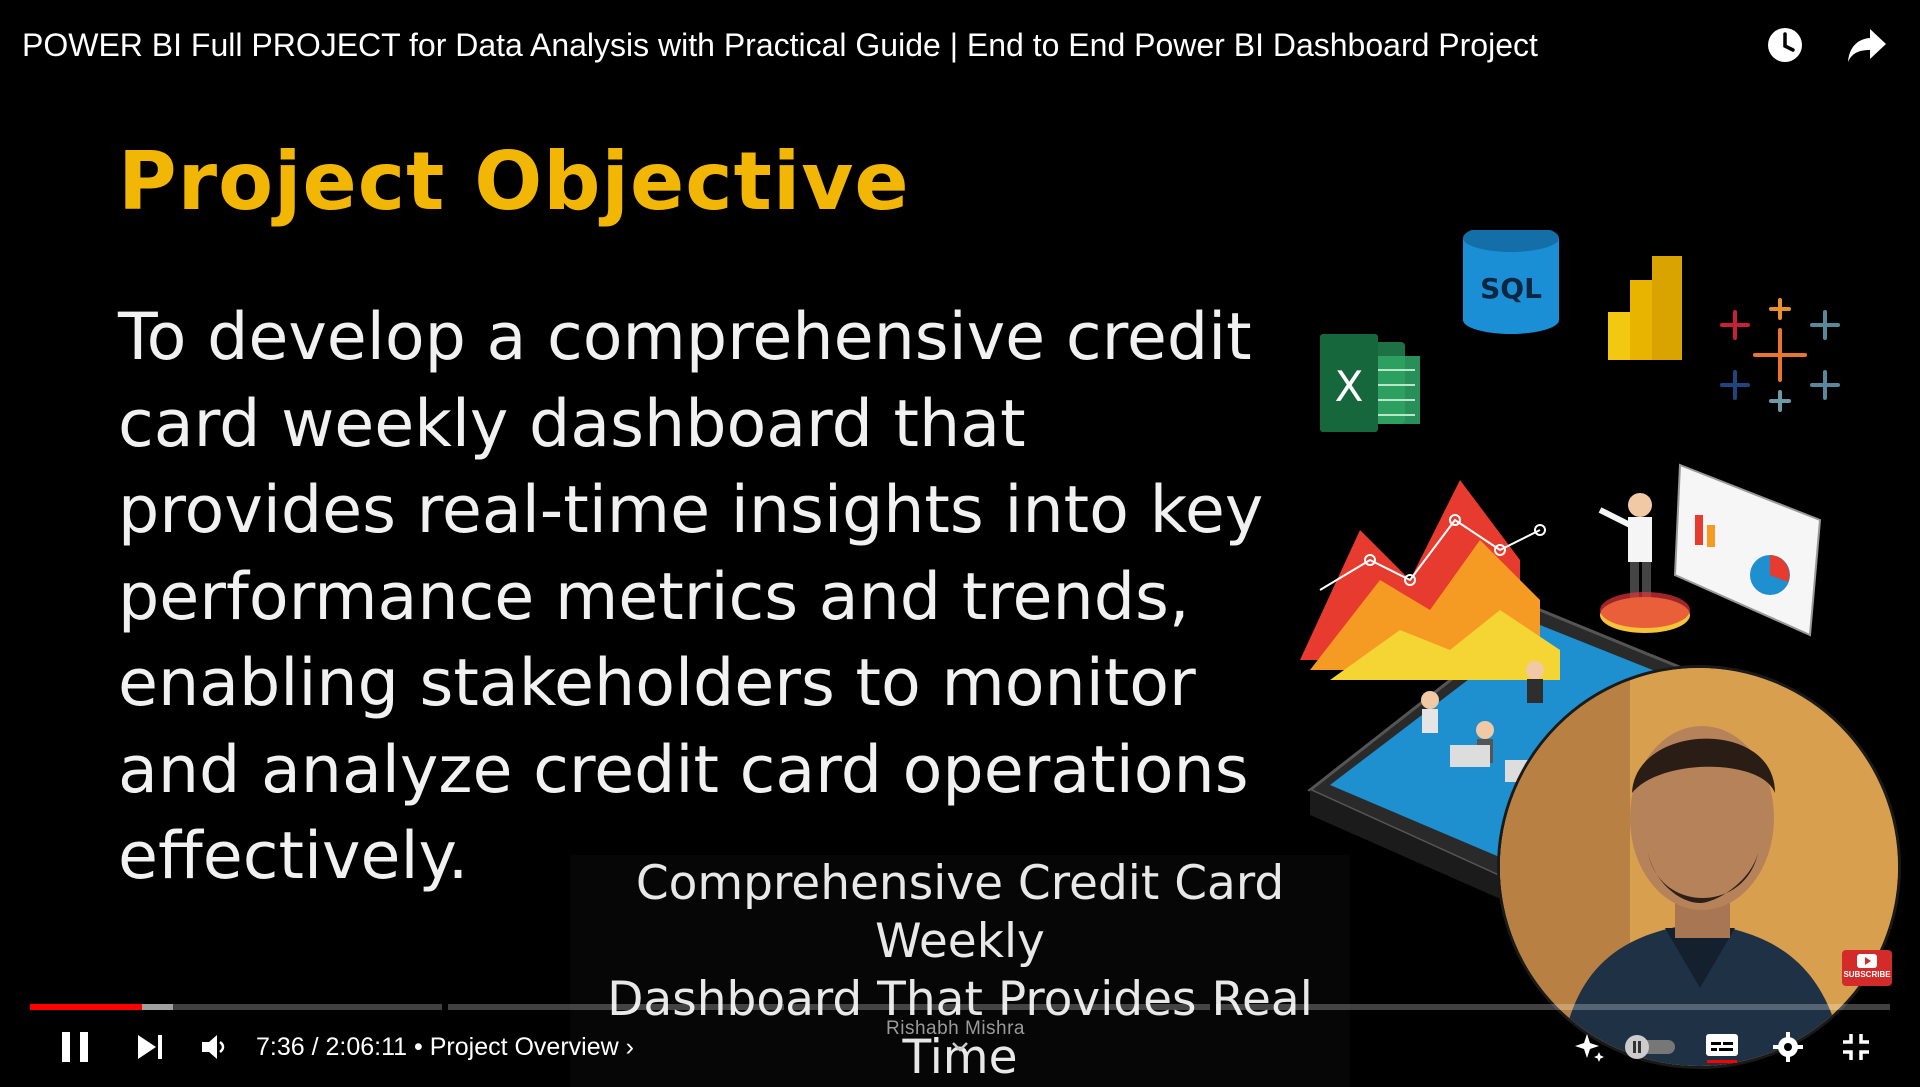  I want to click on power-bi-logo-icon, so click(1645, 308).